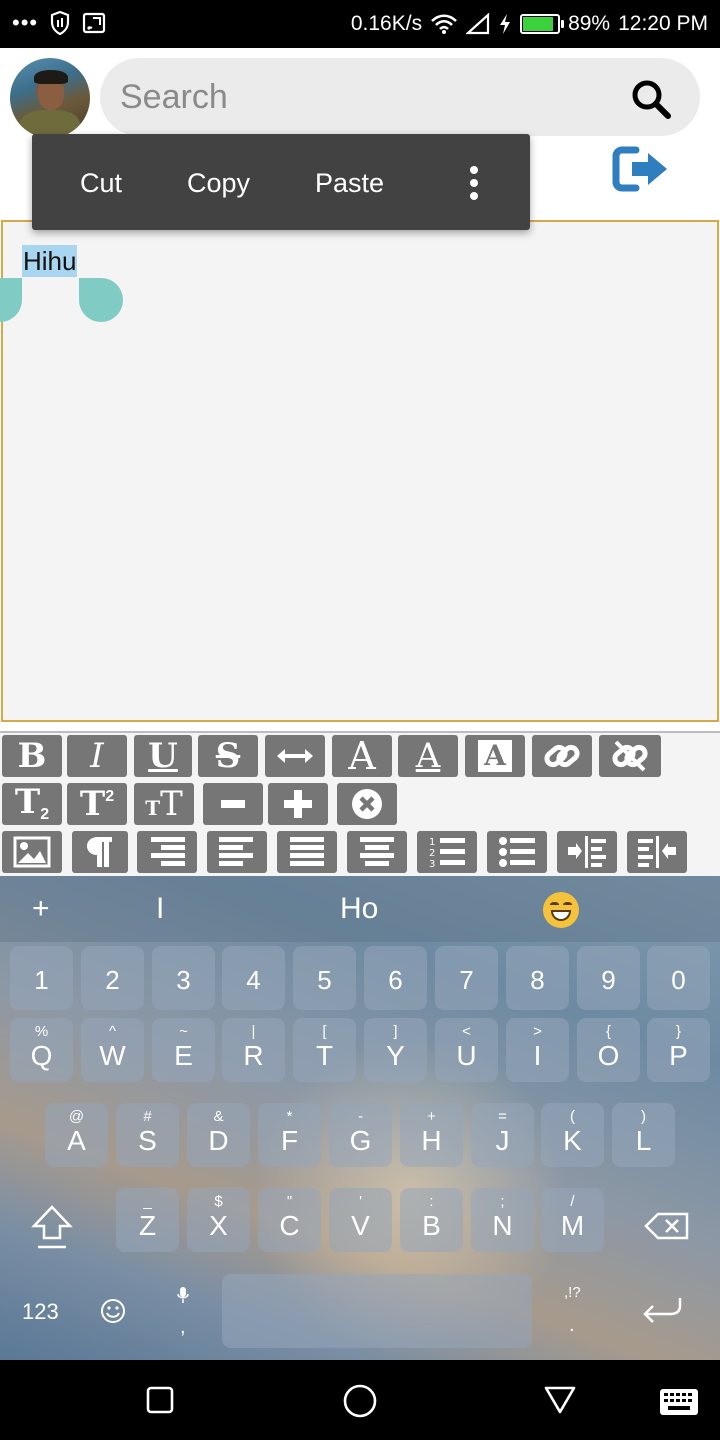 This screenshot has width=720, height=1440. What do you see at coordinates (608, 978) in the screenshot?
I see `key-9: 9` at bounding box center [608, 978].